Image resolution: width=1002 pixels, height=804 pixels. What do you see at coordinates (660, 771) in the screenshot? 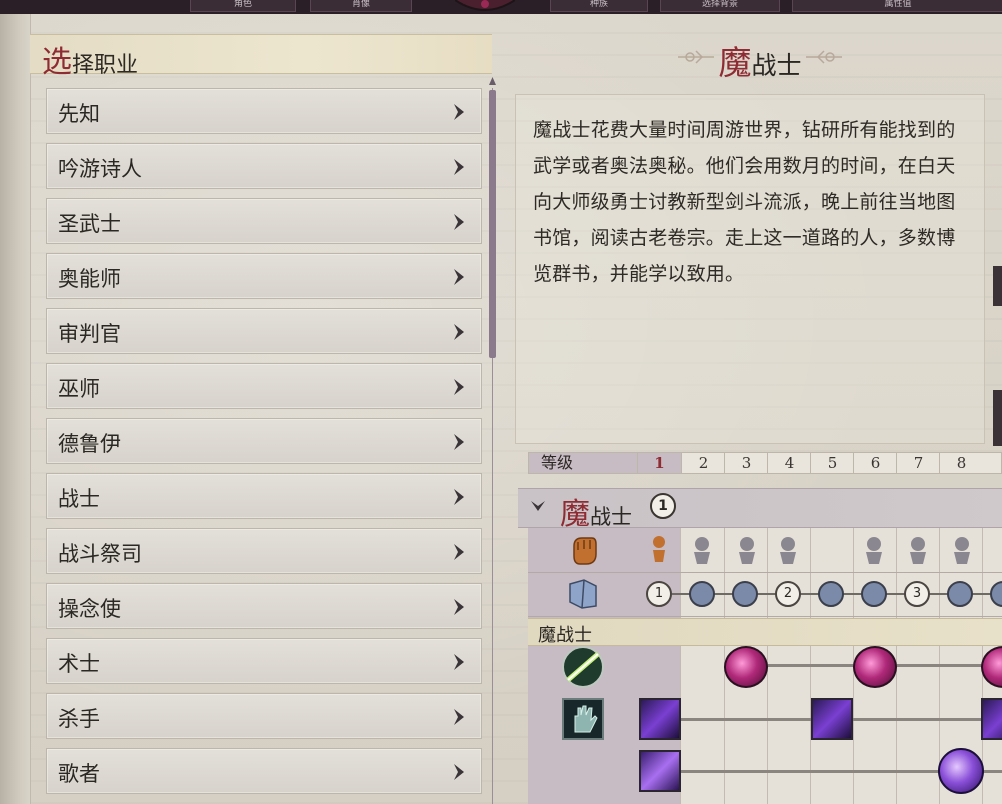
I see `arcane-strike-icon` at bounding box center [660, 771].